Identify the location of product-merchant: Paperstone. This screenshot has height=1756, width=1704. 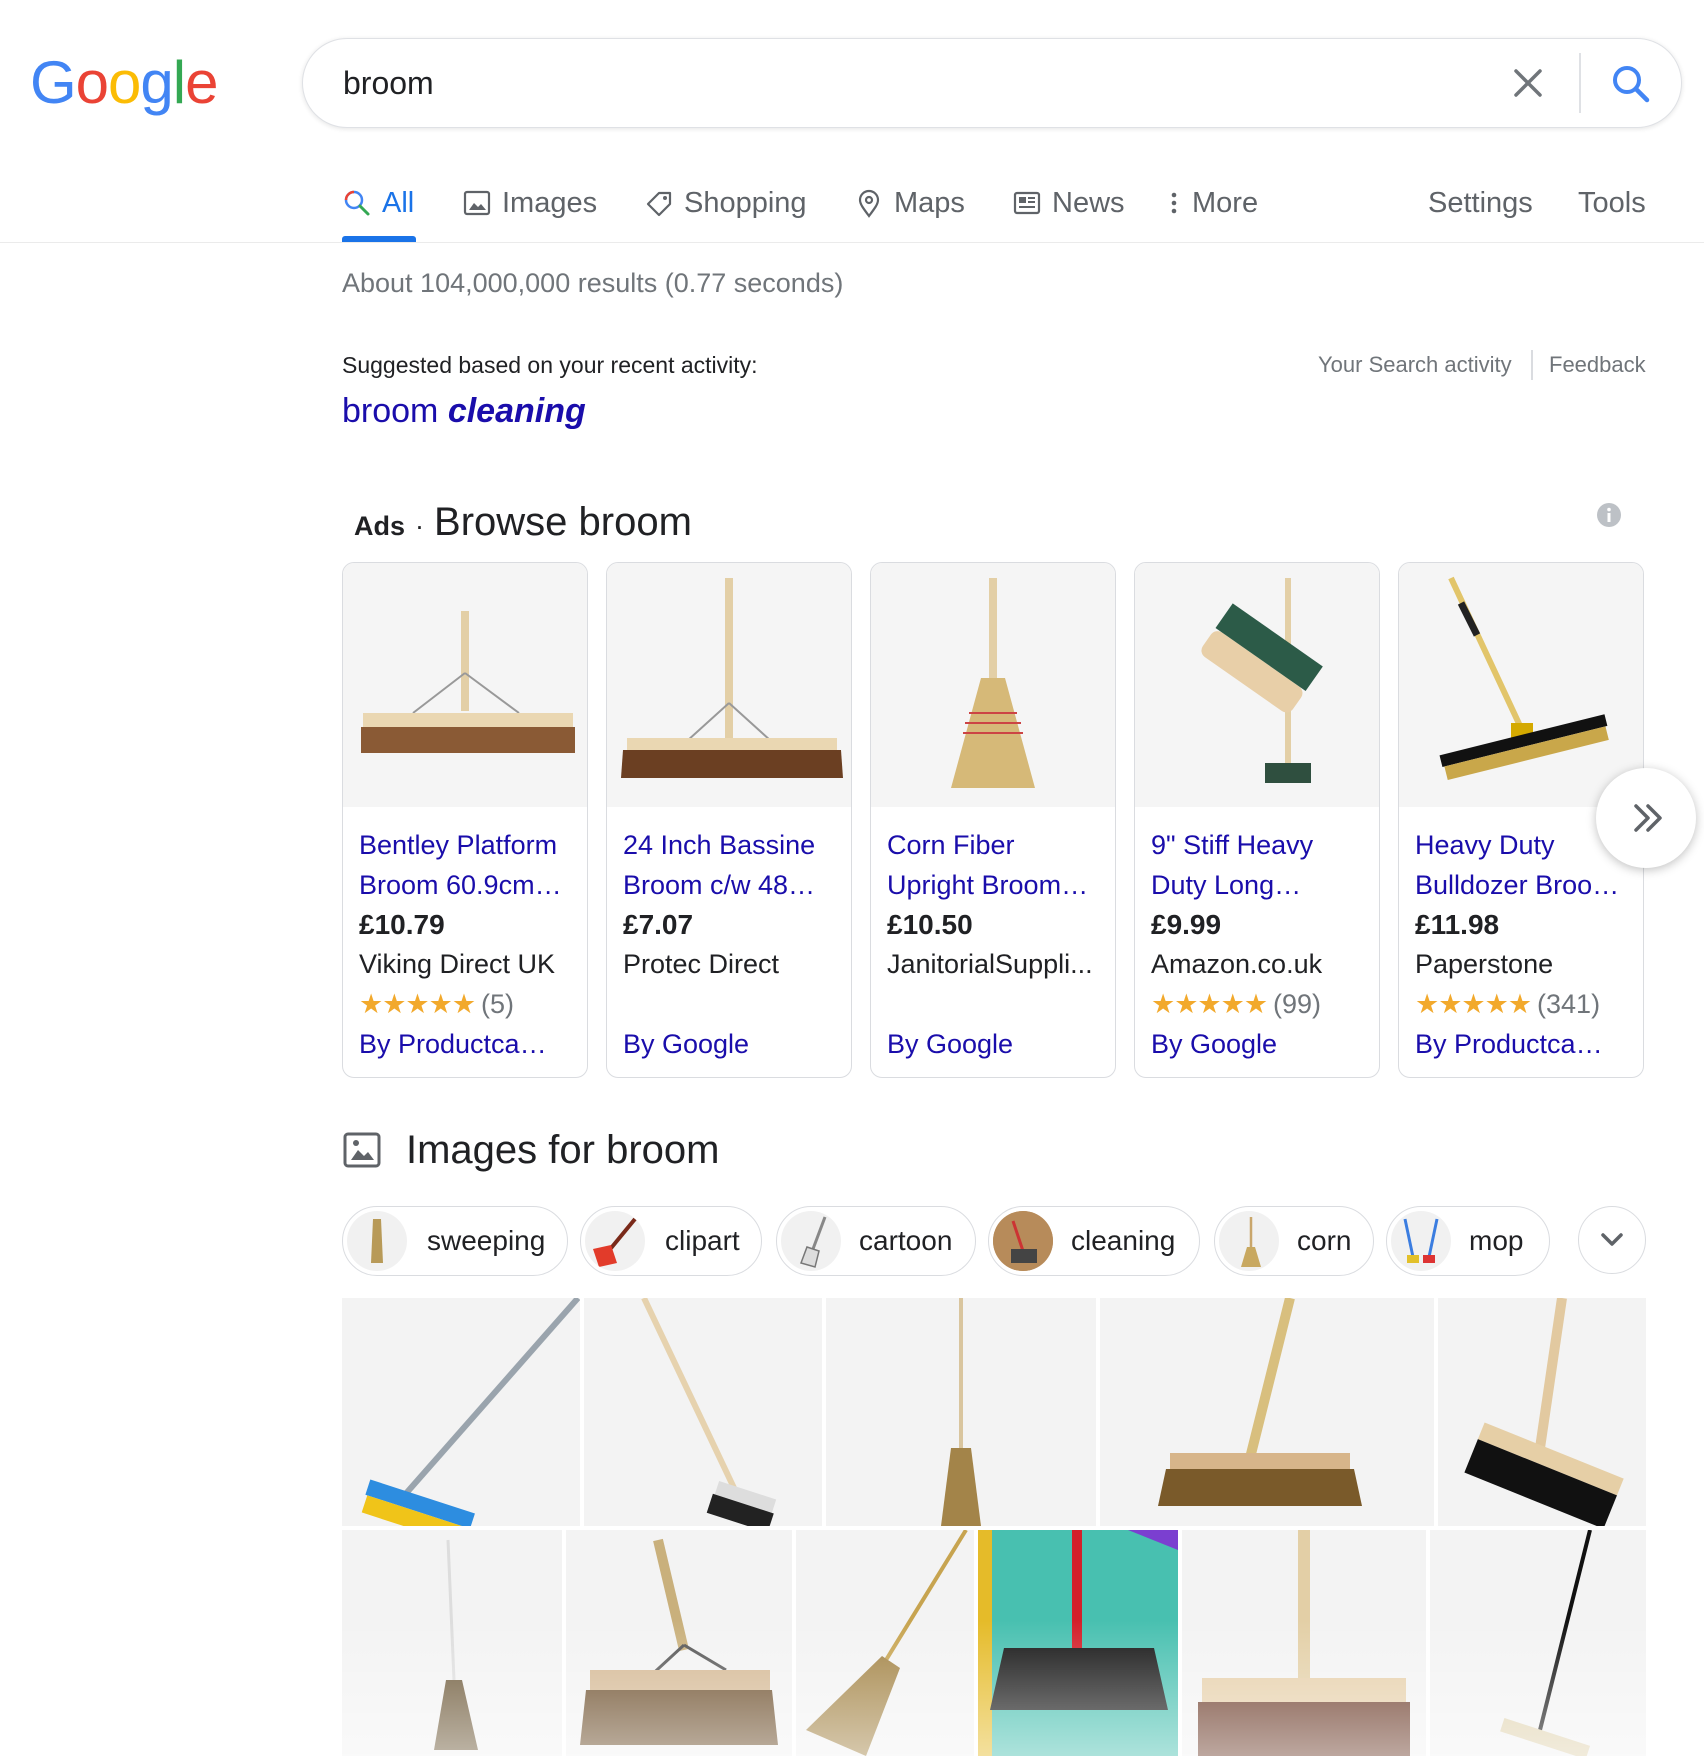
(1484, 964).